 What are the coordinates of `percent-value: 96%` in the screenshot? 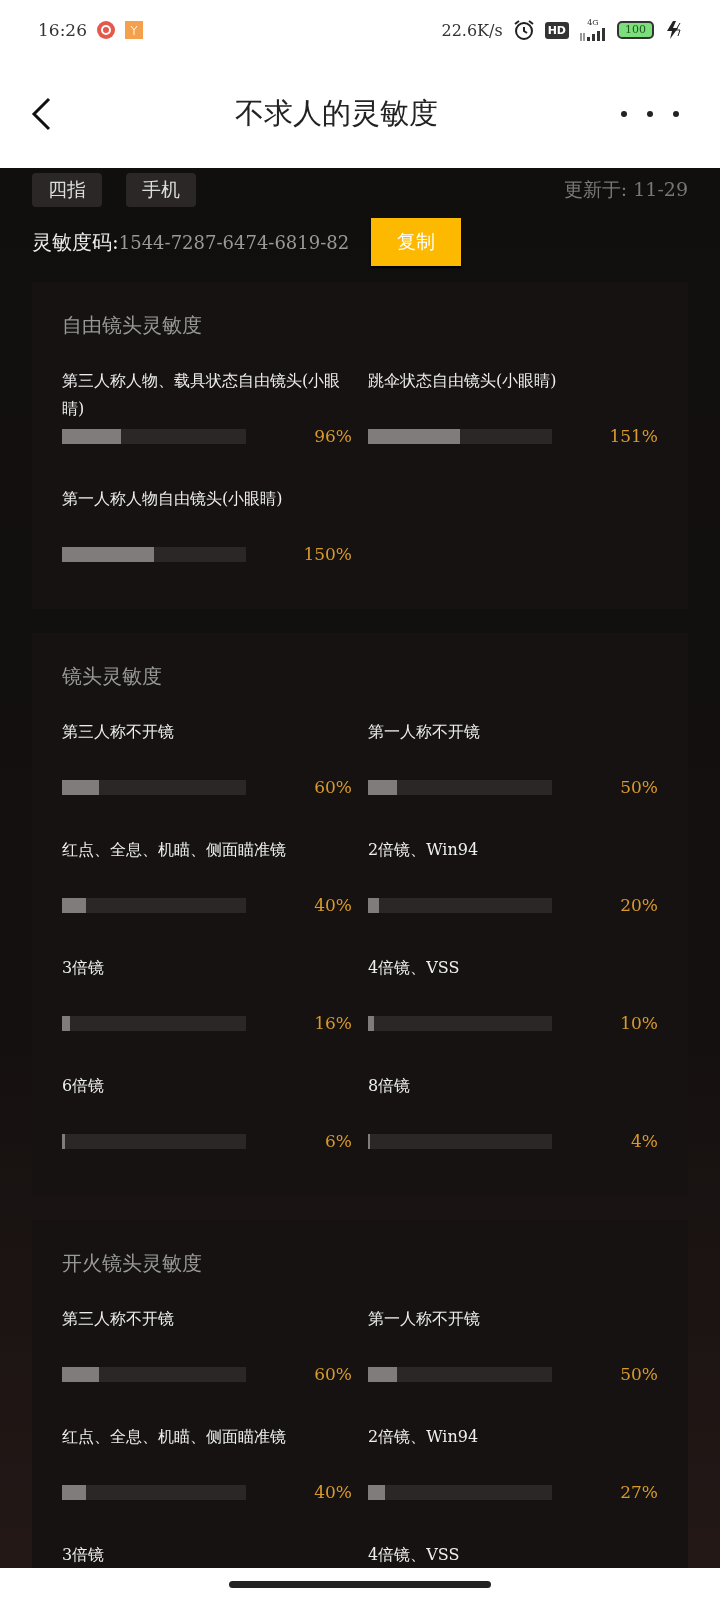 It's located at (333, 436).